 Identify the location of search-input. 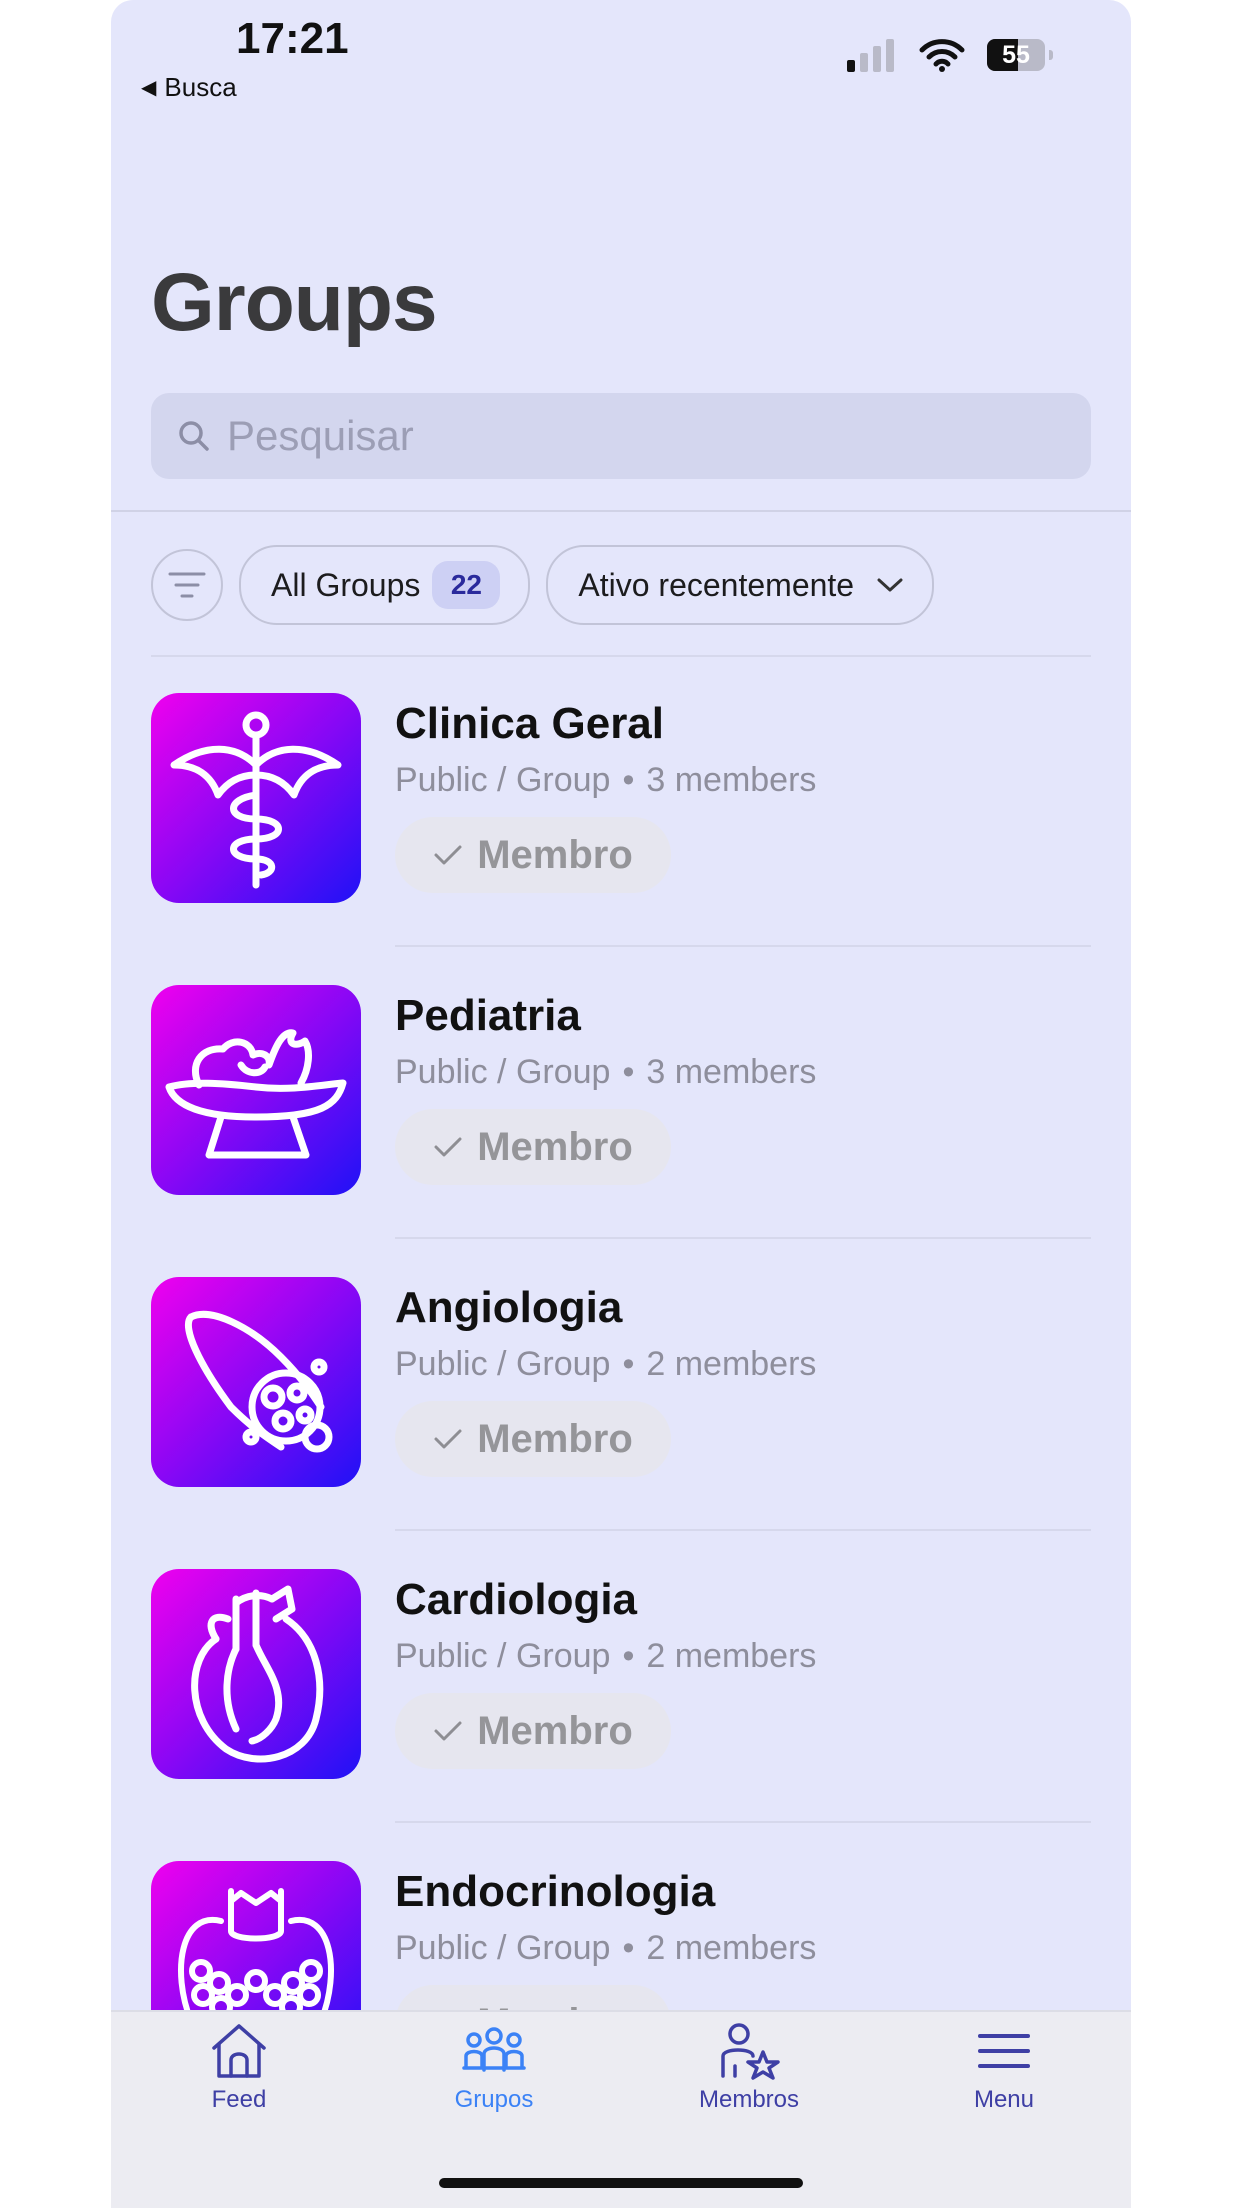
(627, 436).